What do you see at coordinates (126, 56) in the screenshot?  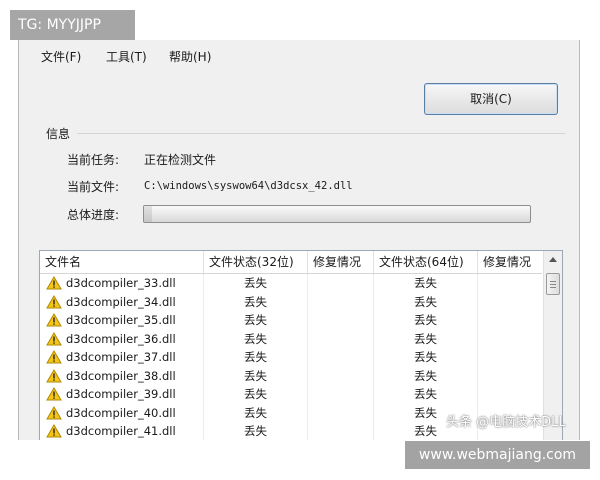 I see `menu-tools: 工具(T)` at bounding box center [126, 56].